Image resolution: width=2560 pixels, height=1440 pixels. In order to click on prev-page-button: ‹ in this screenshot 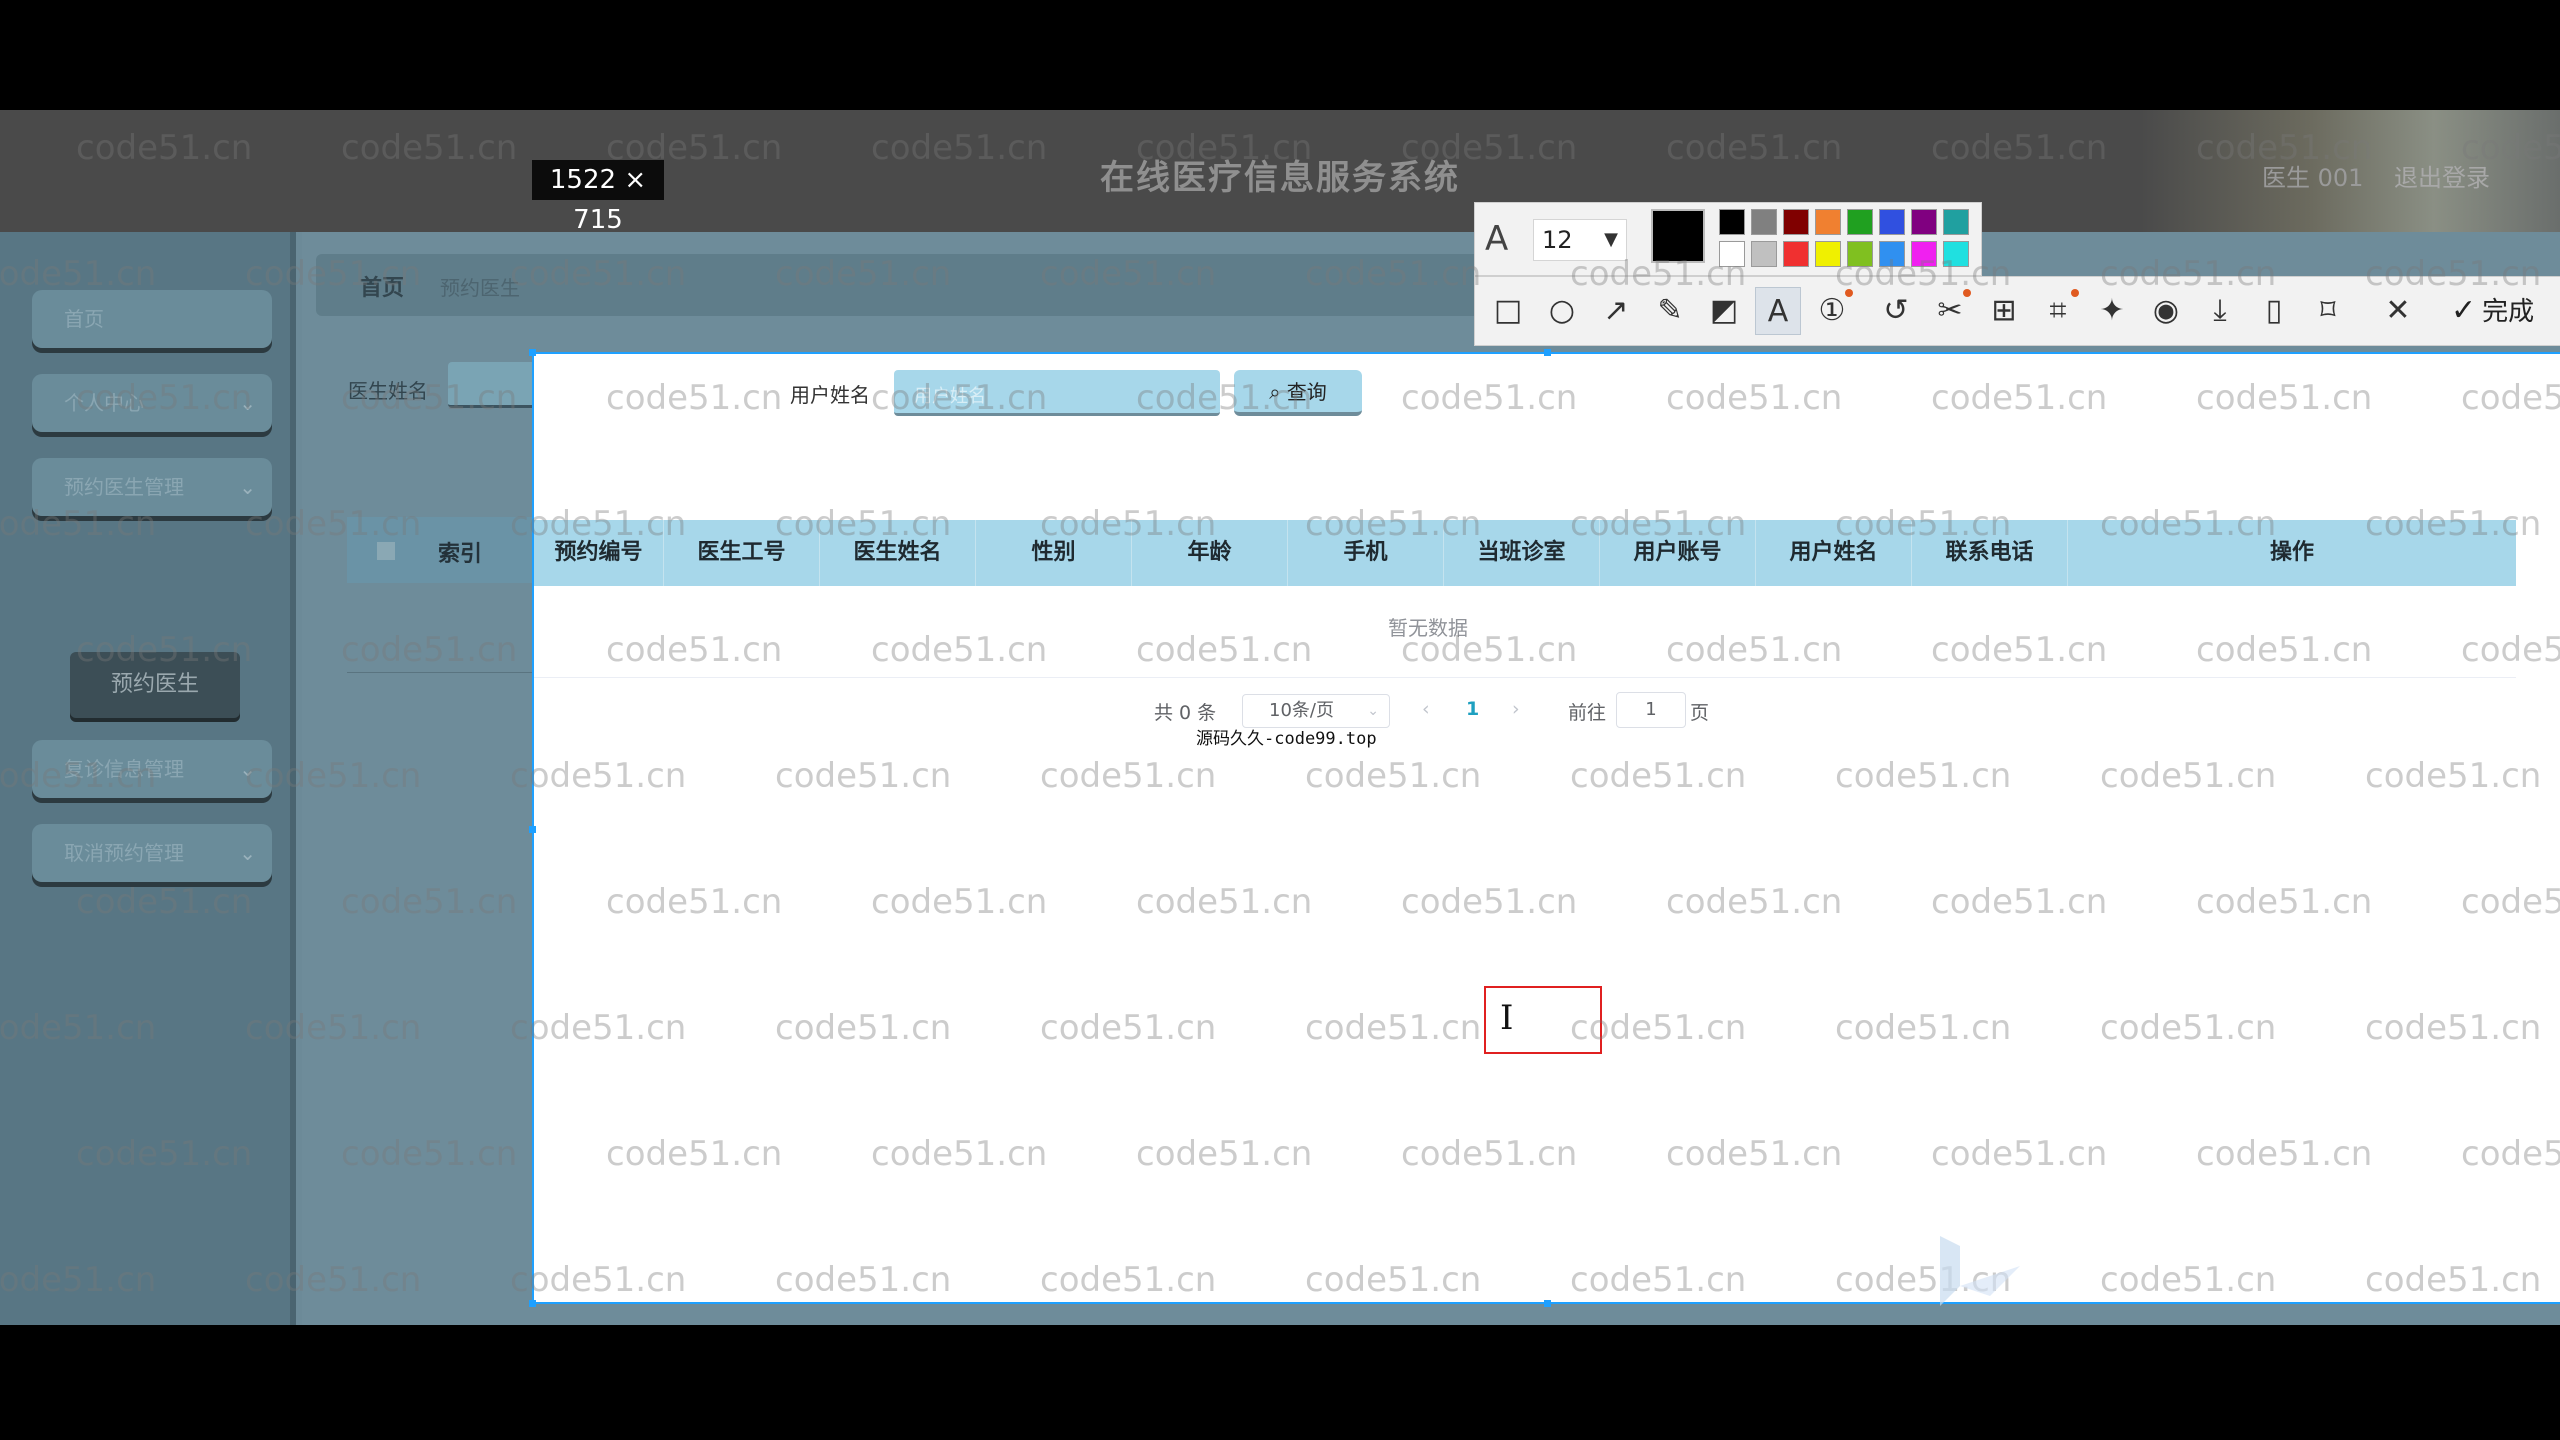, I will do `click(1426, 709)`.